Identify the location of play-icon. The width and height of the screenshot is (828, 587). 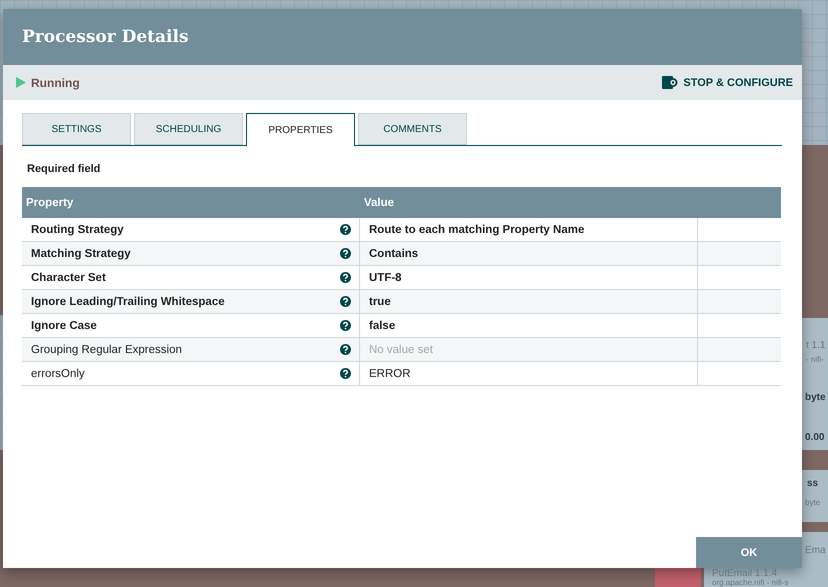
(21, 82).